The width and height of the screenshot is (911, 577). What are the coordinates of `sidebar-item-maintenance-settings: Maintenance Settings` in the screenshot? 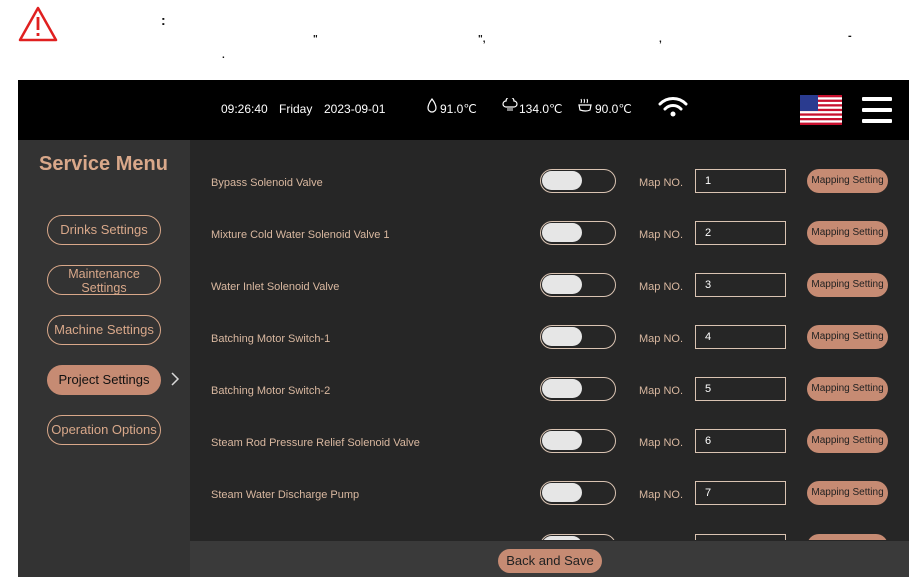 It's located at (104, 280).